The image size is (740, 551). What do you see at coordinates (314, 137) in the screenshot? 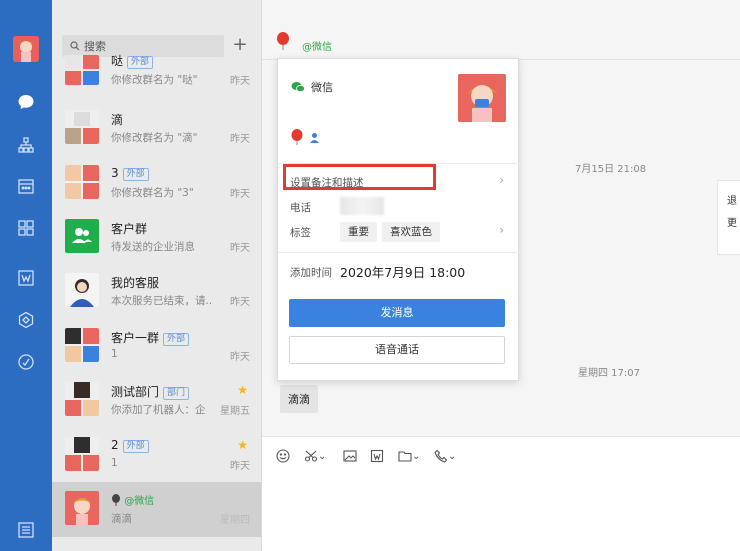
I see `person-icon` at bounding box center [314, 137].